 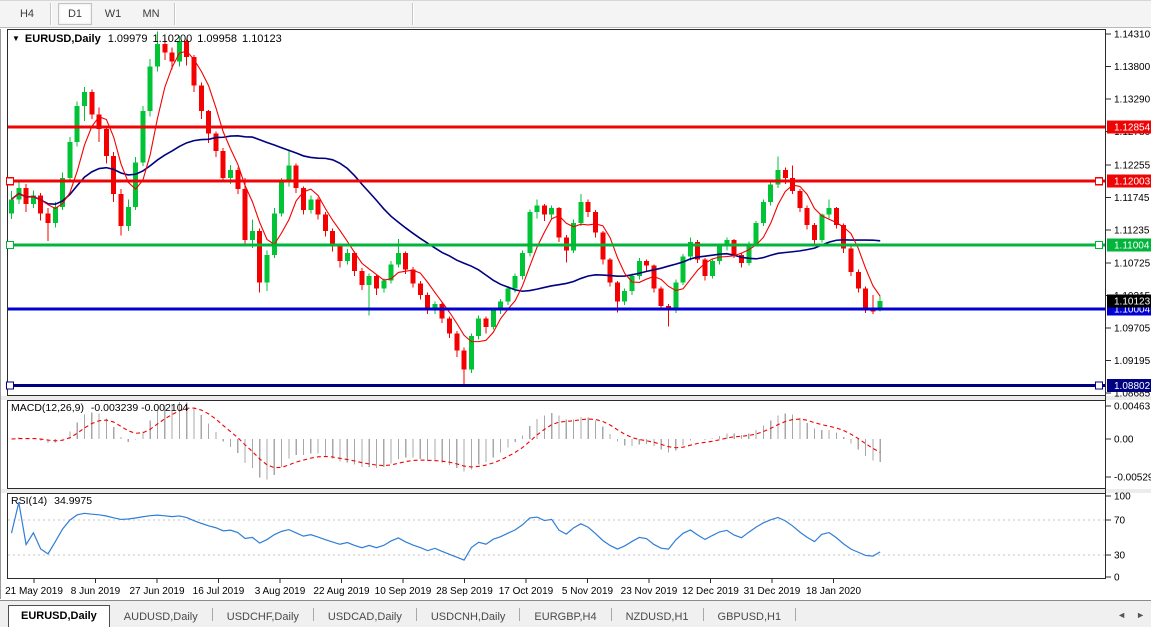 I want to click on tab-eurgbp-h4: EURGBP,H4, so click(x=565, y=617).